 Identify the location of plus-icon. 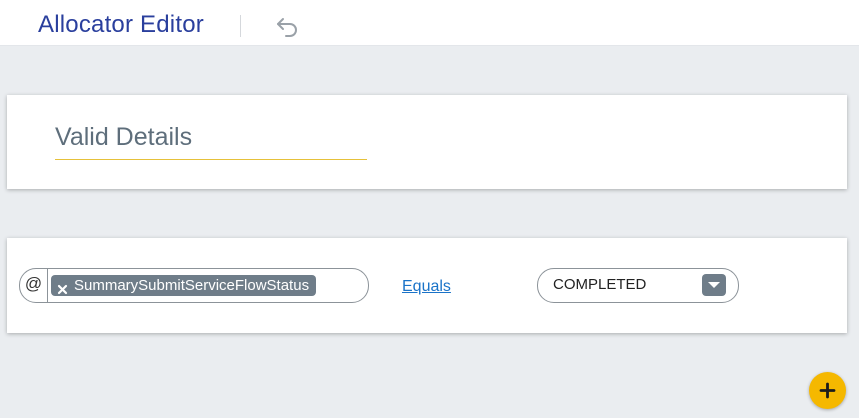
(827, 390).